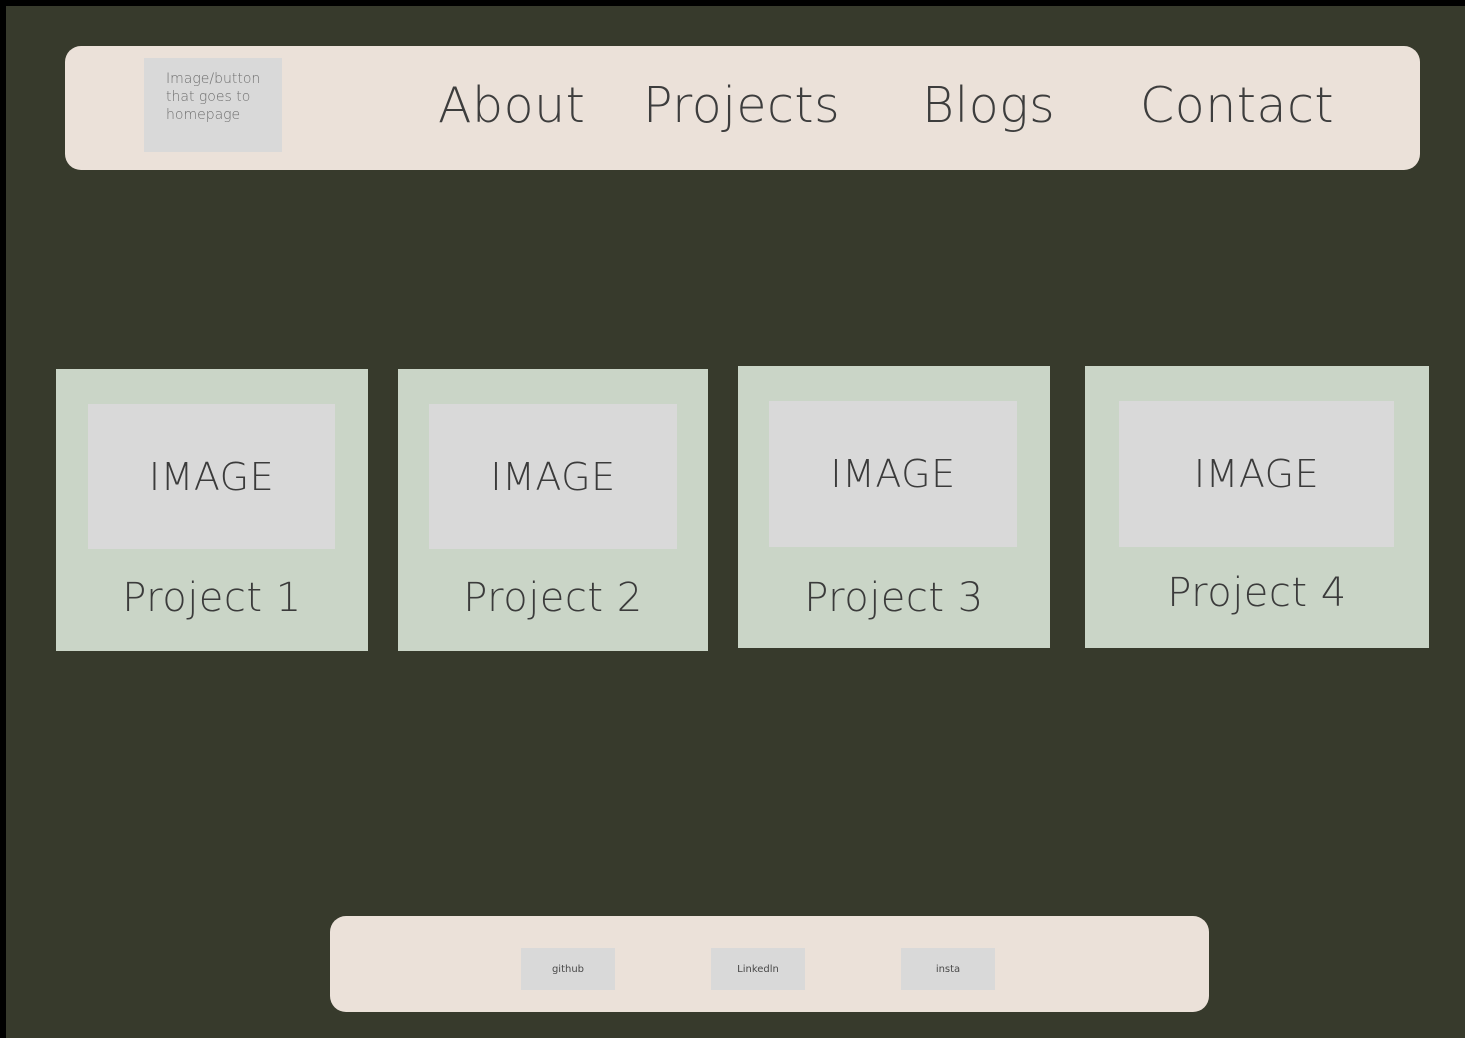 This screenshot has width=1465, height=1038. I want to click on nav-link-contact: Contact, so click(1237, 106).